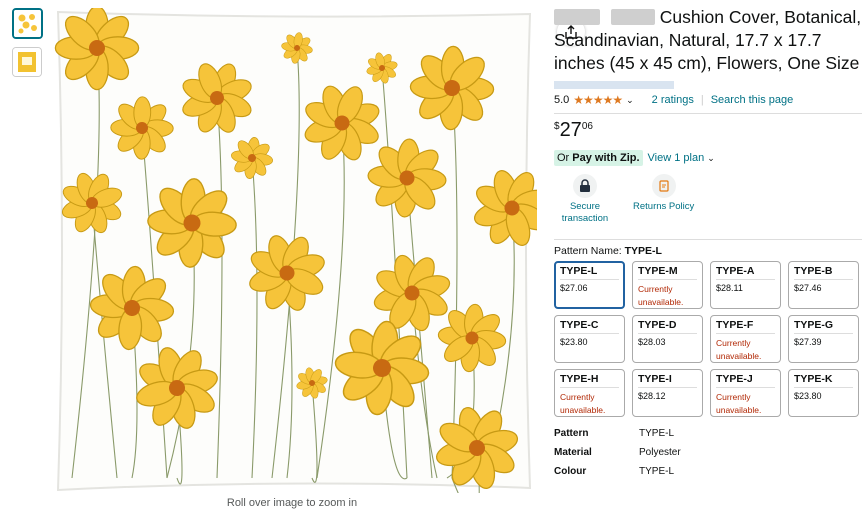 Image resolution: width=865 pixels, height=513 pixels. Describe the element at coordinates (663, 199) in the screenshot. I see `returns-policy-badge: Returns Policy` at that location.